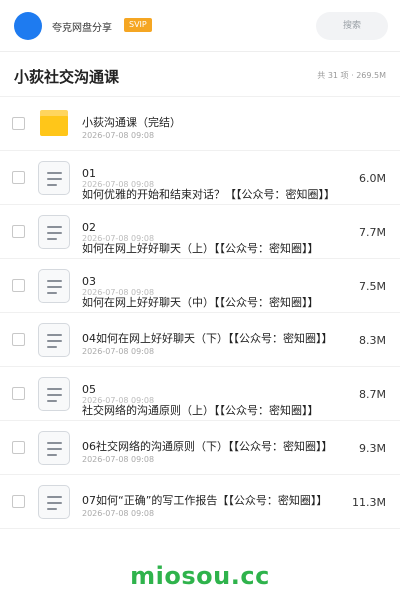 Image resolution: width=400 pixels, height=600 pixels. I want to click on page-title: 小荻社交沟通课, so click(67, 77).